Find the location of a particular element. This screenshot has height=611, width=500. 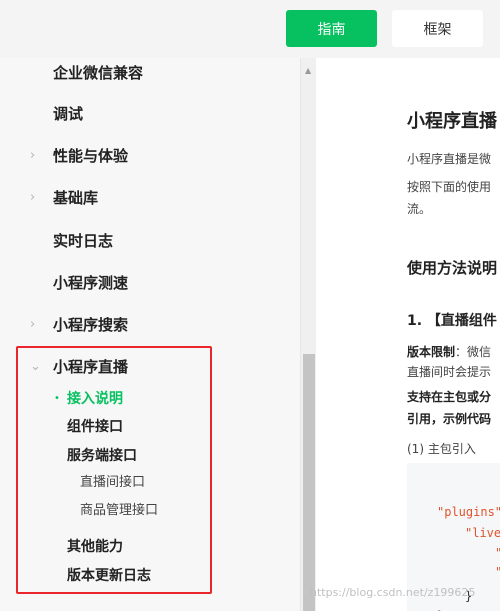

page-title: 小程序直播 is located at coordinates (452, 121).